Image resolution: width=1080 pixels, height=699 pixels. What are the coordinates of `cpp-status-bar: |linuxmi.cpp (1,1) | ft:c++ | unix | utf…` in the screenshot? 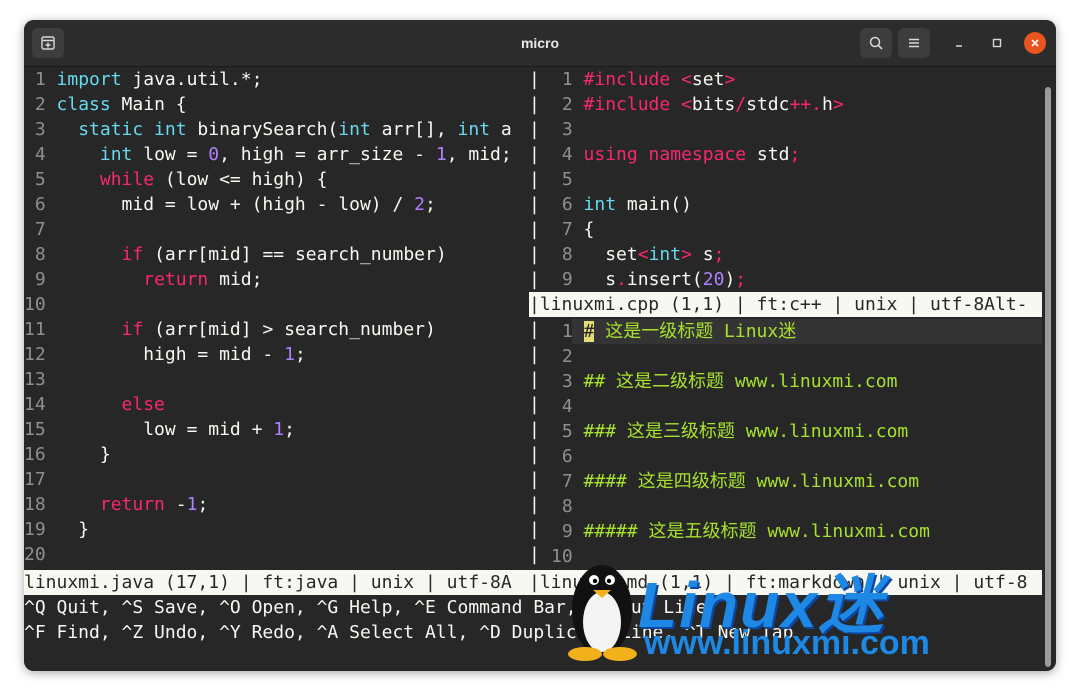 It's located at (785, 304).